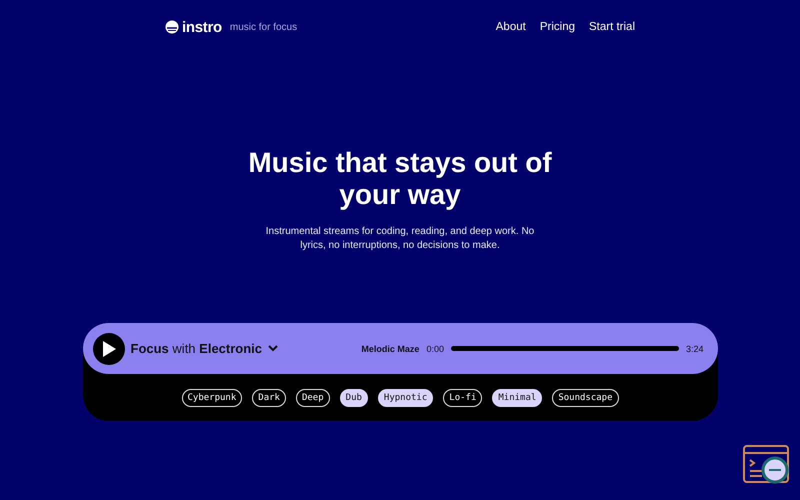 This screenshot has width=800, height=500. Describe the element at coordinates (400, 239) in the screenshot. I see `hero-subtitle: Instrumental streams for coding, reading, and deep work. No lyrics, no interruptions, no decisions to make.` at that location.